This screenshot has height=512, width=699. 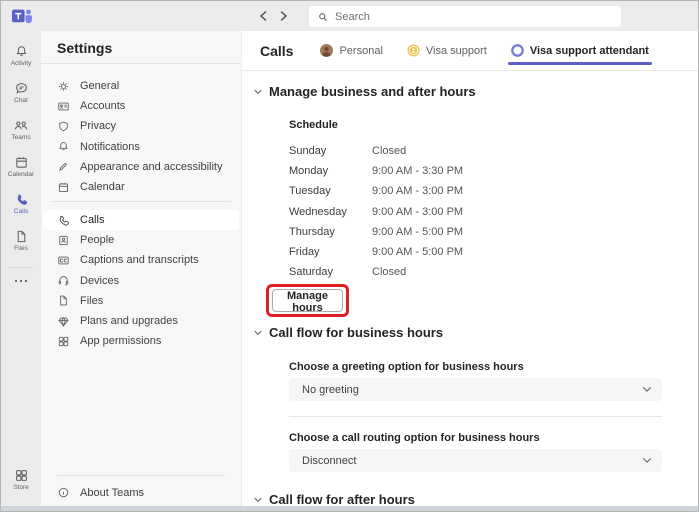 I want to click on more-icon, so click(x=21, y=281).